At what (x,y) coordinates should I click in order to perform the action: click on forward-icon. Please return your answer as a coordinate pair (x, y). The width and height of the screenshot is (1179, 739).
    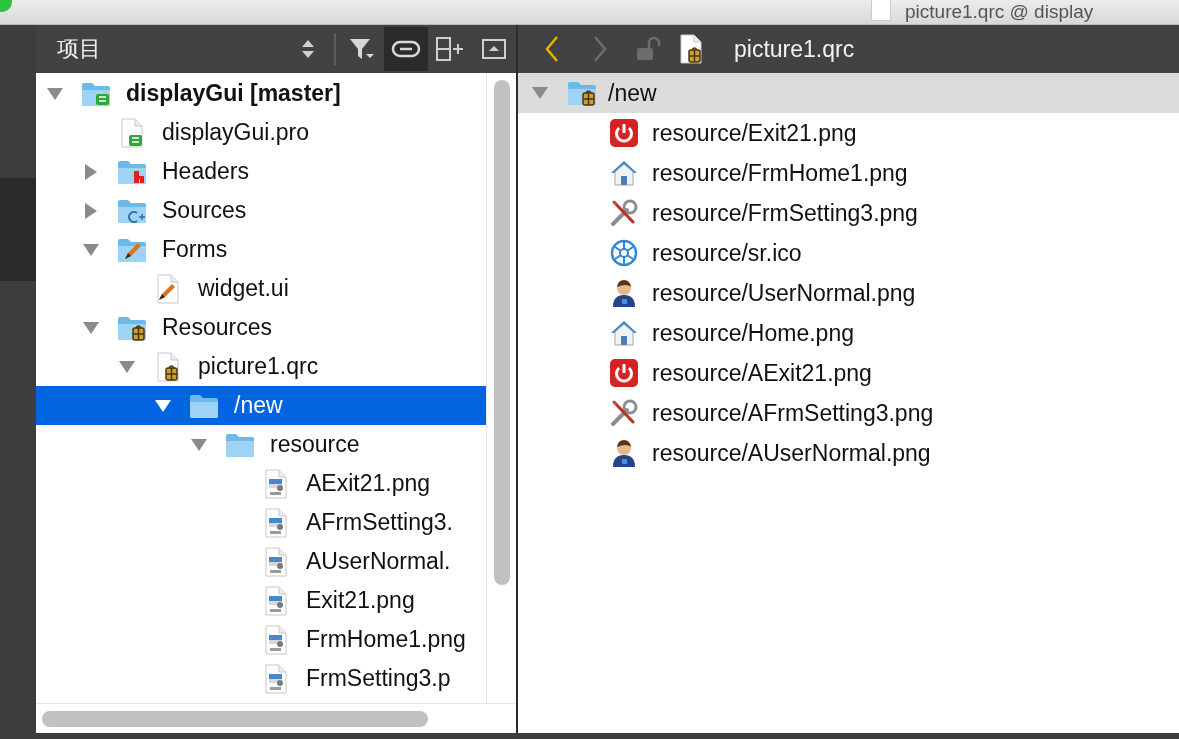
    Looking at the image, I should click on (600, 49).